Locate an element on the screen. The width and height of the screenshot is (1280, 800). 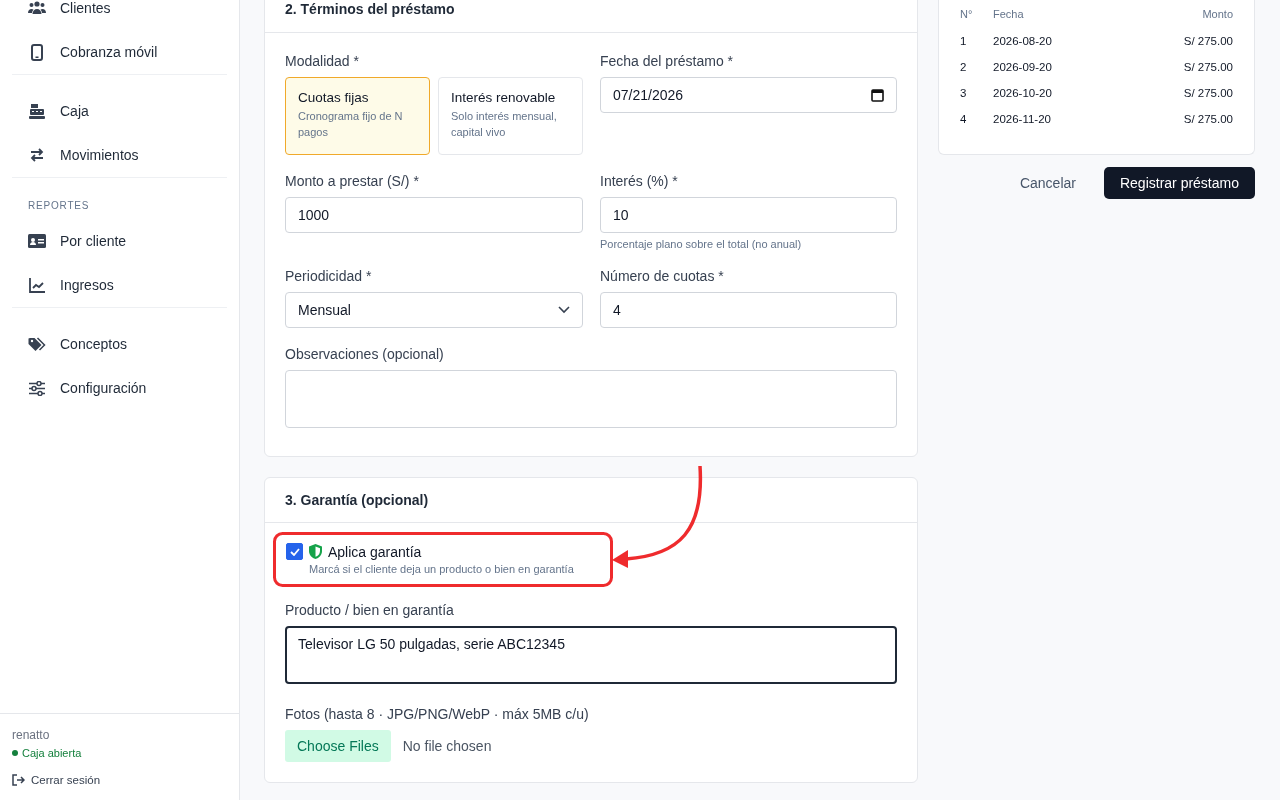
sidebar-item: Clientes is located at coordinates (119, 15).